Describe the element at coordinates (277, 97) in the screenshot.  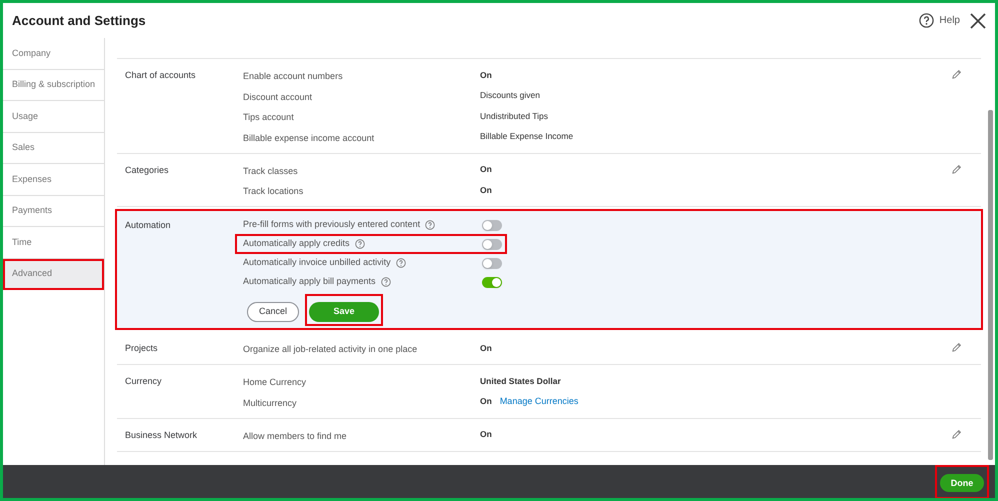
I see `setting-label: Discount account` at that location.